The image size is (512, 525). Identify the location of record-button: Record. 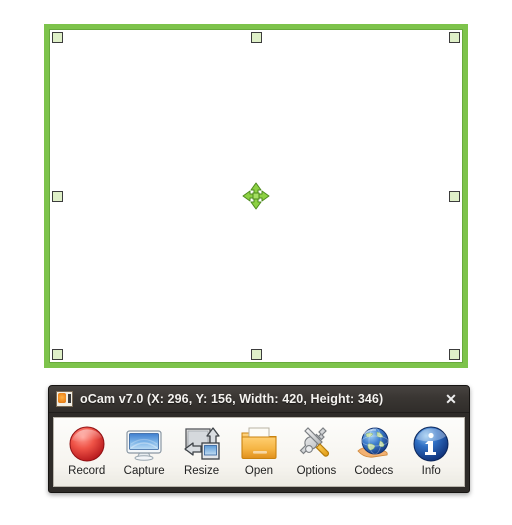
(86, 450).